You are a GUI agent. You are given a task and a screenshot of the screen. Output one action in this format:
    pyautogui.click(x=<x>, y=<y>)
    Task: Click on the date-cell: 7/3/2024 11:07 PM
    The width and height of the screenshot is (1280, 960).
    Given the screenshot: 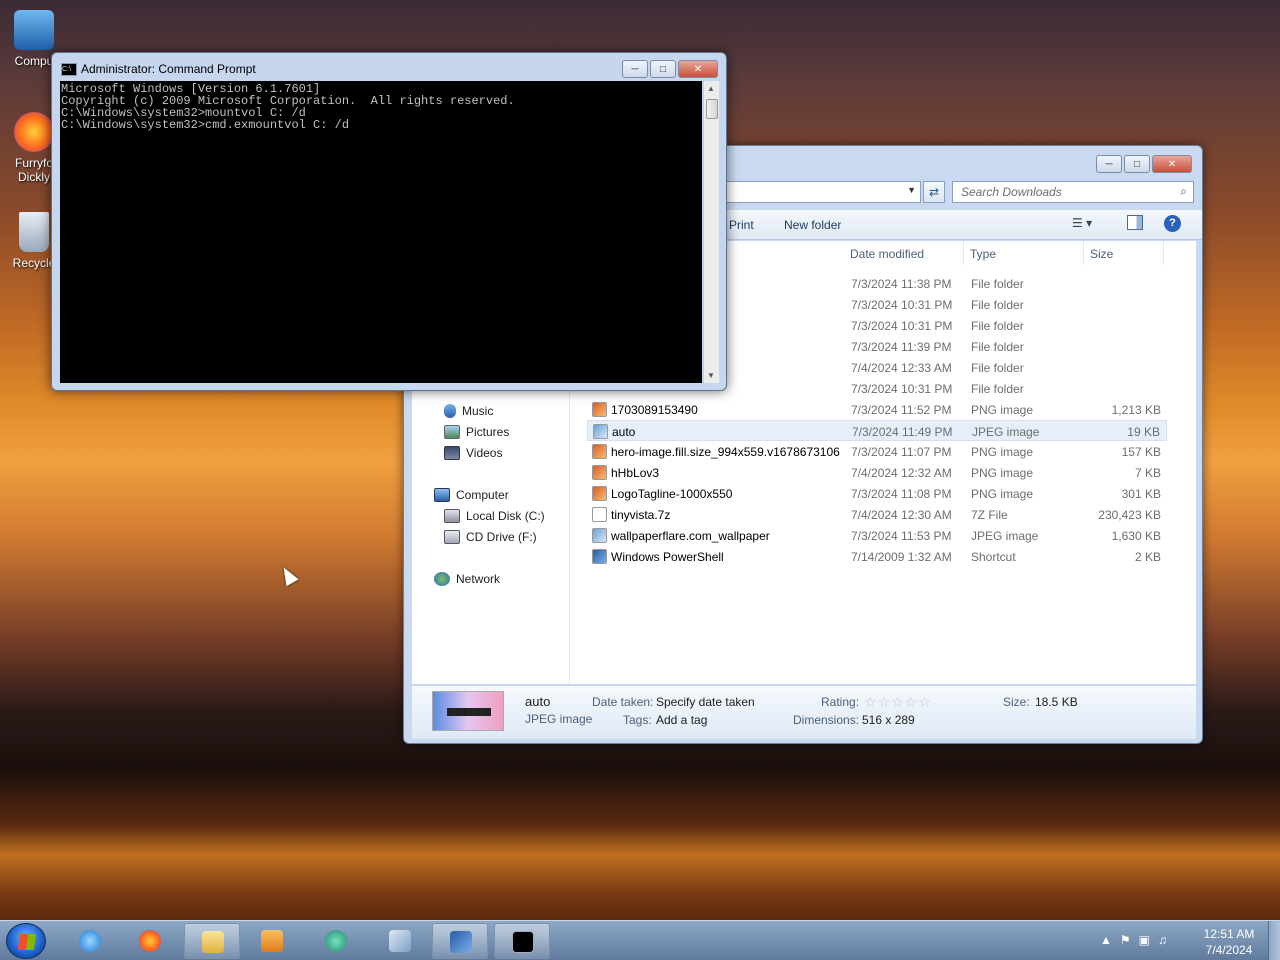 What is the action you would take?
    pyautogui.click(x=901, y=452)
    